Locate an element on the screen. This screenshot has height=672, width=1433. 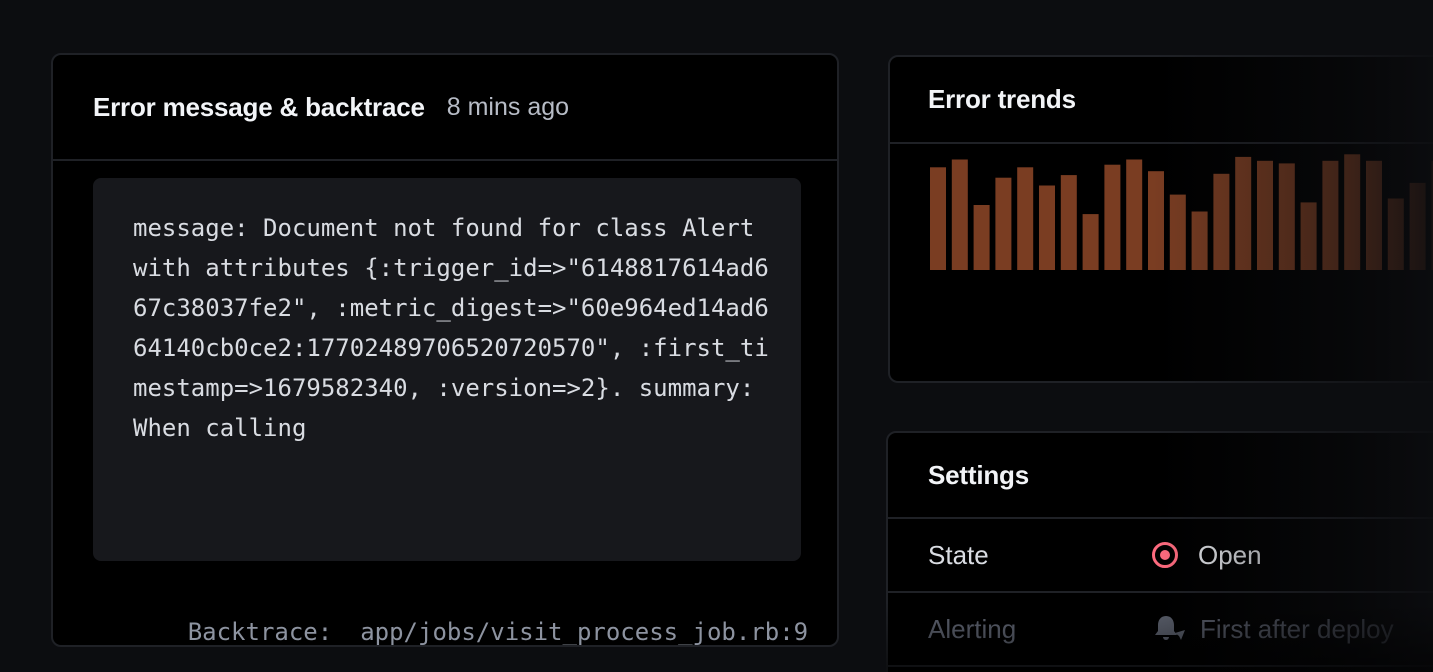
timestamp: 8 mins ago is located at coordinates (508, 106).